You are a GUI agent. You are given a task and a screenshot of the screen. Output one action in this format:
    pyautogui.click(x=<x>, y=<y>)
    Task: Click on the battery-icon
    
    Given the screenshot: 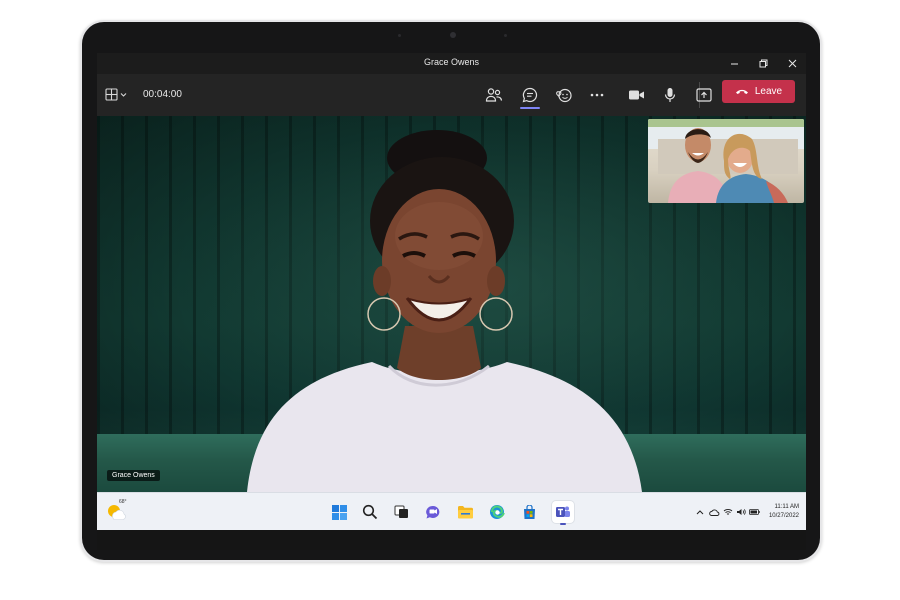 What is the action you would take?
    pyautogui.click(x=754, y=512)
    